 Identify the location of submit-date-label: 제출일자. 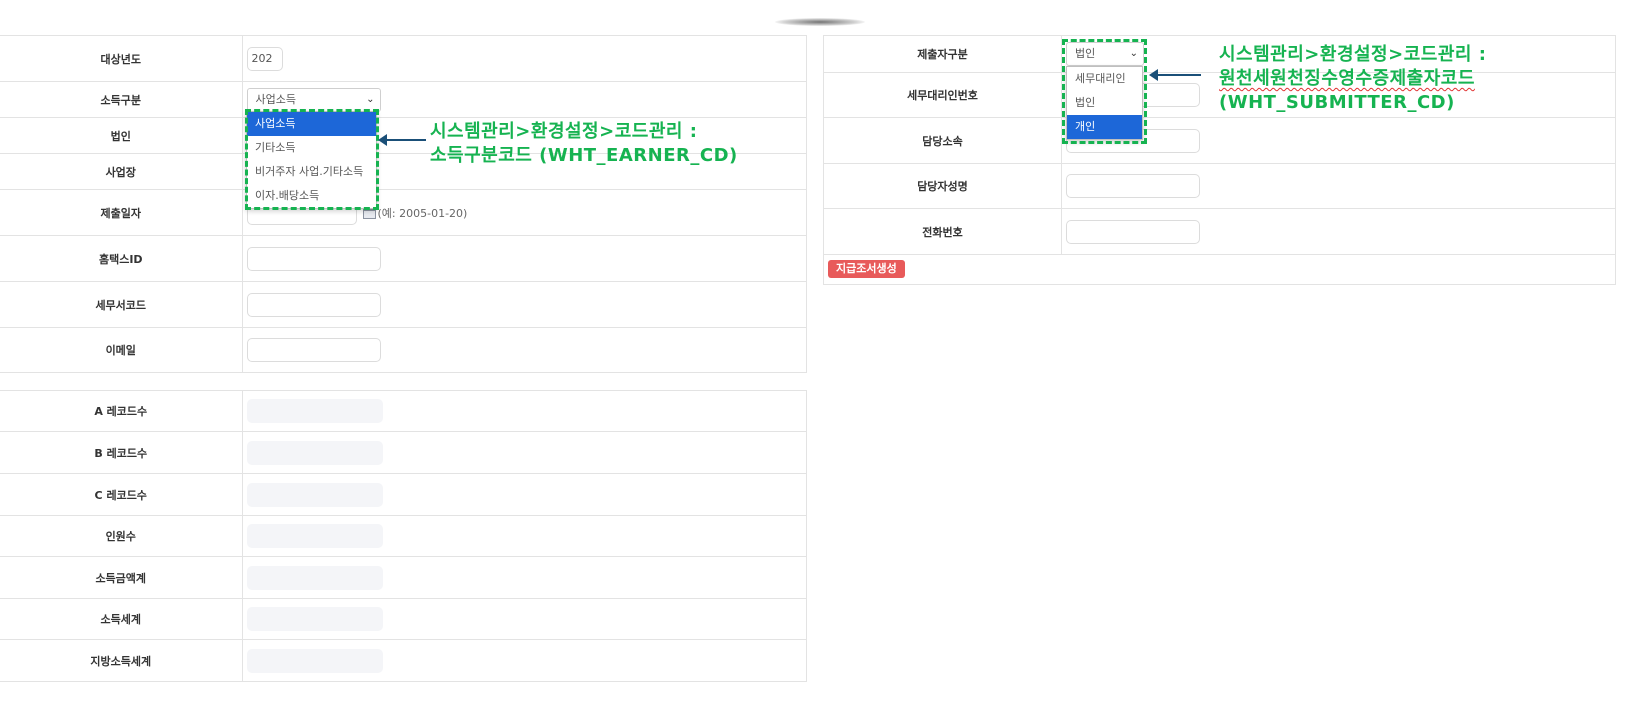
(121, 212).